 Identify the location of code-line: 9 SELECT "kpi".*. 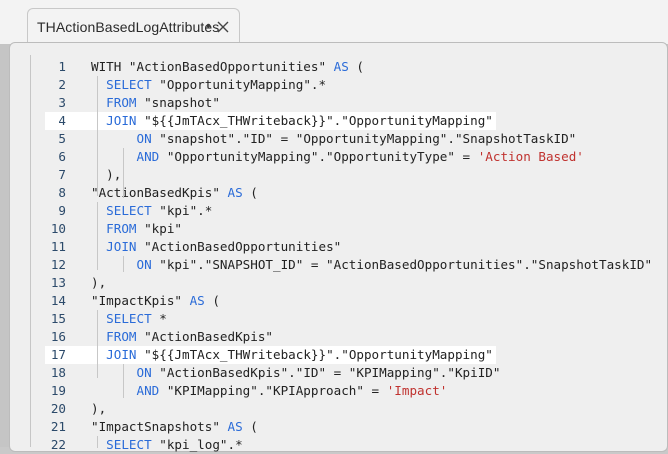
(334, 211).